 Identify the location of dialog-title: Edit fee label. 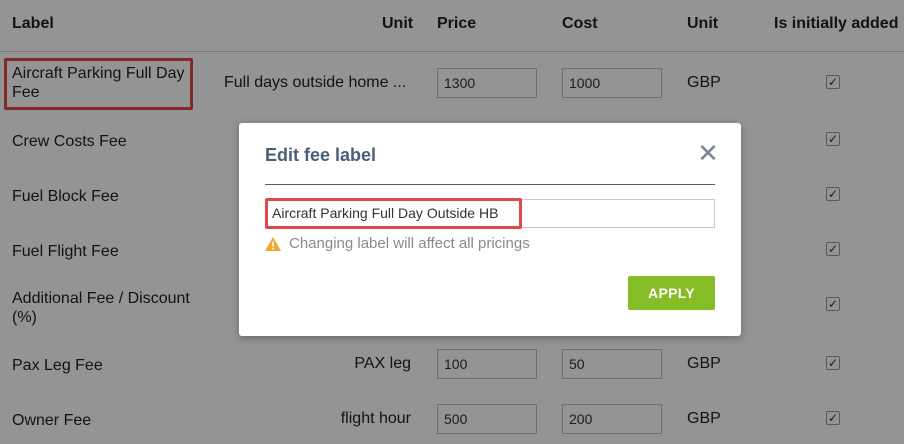
(321, 155).